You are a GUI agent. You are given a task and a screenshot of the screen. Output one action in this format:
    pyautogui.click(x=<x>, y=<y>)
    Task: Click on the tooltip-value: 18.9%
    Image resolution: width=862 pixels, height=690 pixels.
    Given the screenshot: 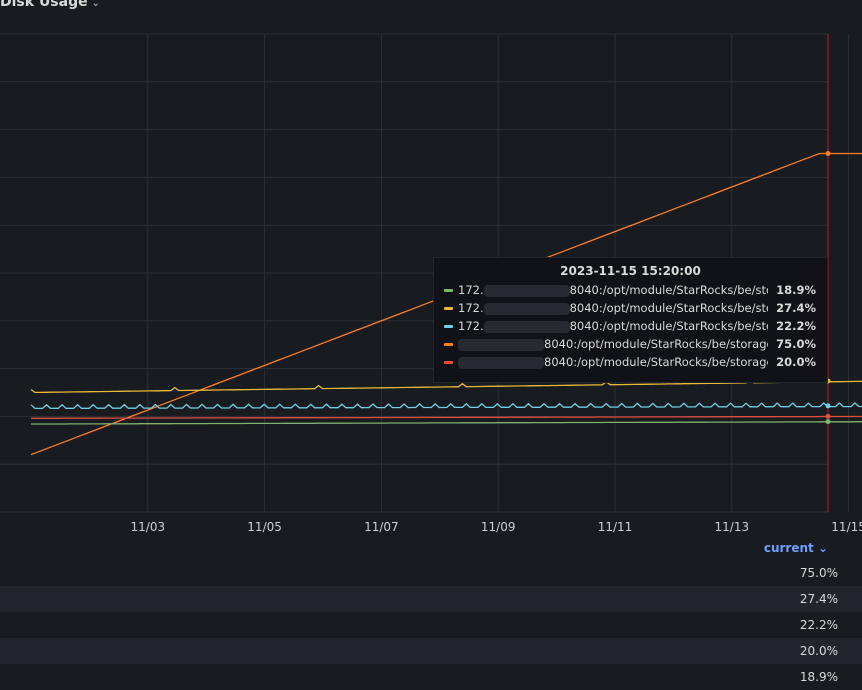 What is the action you would take?
    pyautogui.click(x=796, y=290)
    